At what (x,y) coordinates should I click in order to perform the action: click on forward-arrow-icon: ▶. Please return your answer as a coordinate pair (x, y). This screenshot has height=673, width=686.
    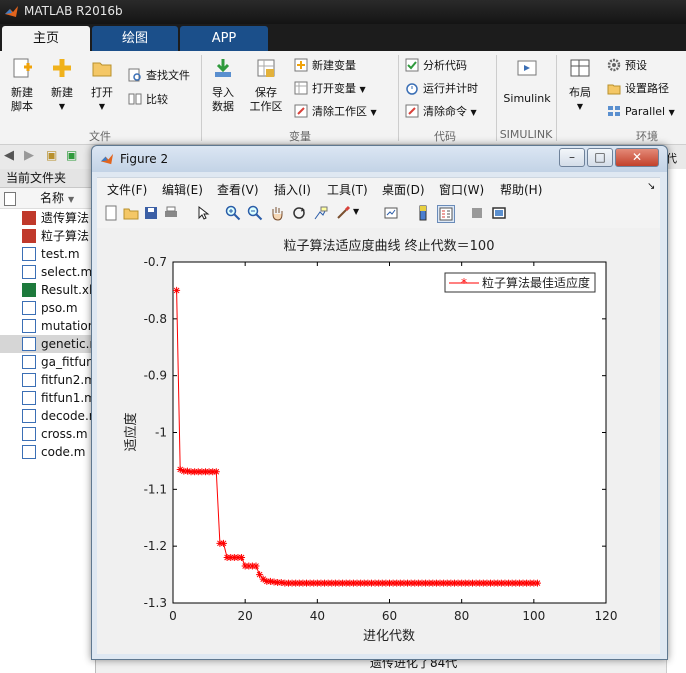
    Looking at the image, I should click on (29, 155).